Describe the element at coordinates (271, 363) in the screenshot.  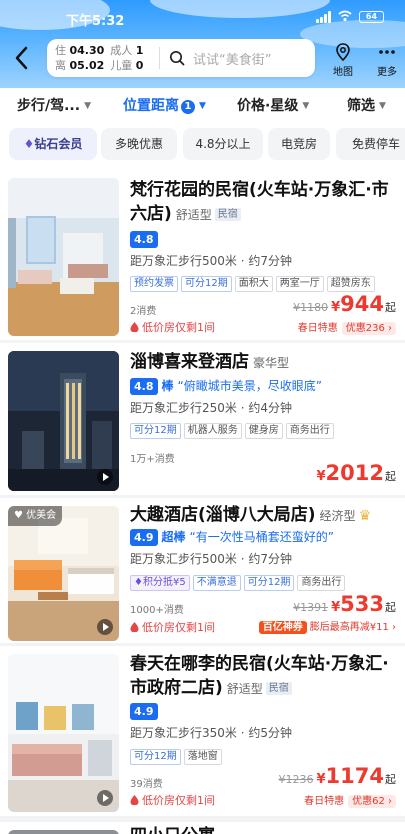
I see `hotel-type: 豪华型` at that location.